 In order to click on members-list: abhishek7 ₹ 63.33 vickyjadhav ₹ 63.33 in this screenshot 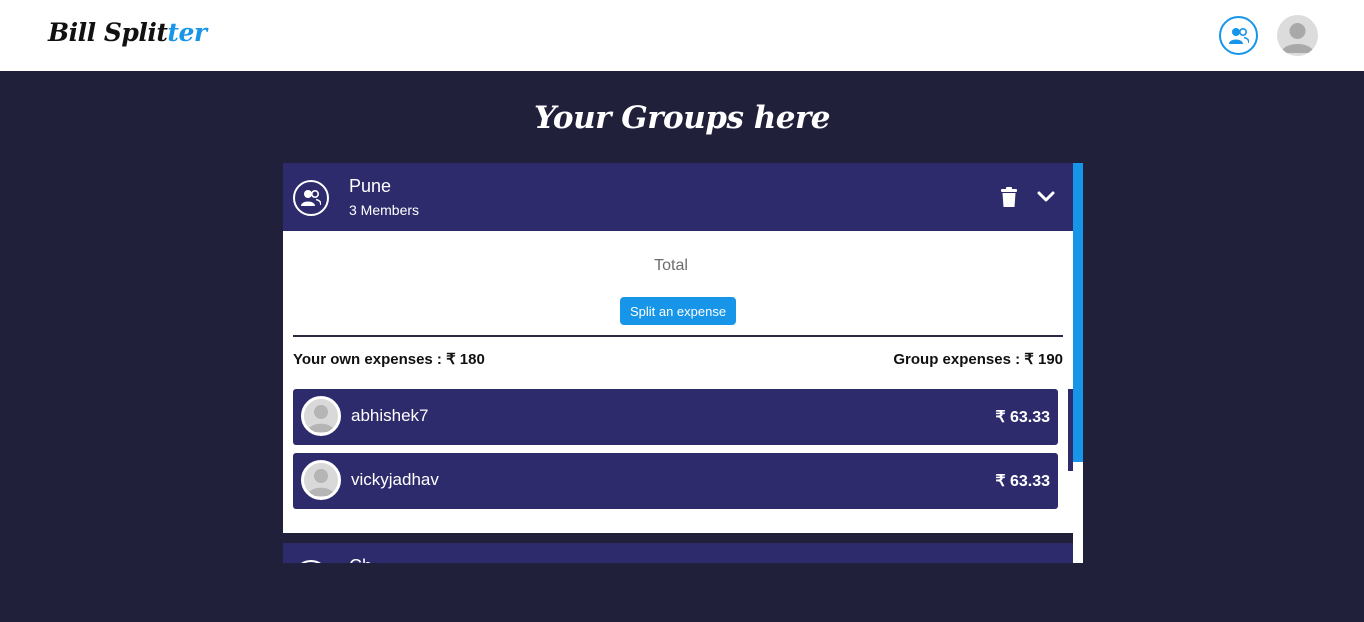, I will do `click(683, 456)`.